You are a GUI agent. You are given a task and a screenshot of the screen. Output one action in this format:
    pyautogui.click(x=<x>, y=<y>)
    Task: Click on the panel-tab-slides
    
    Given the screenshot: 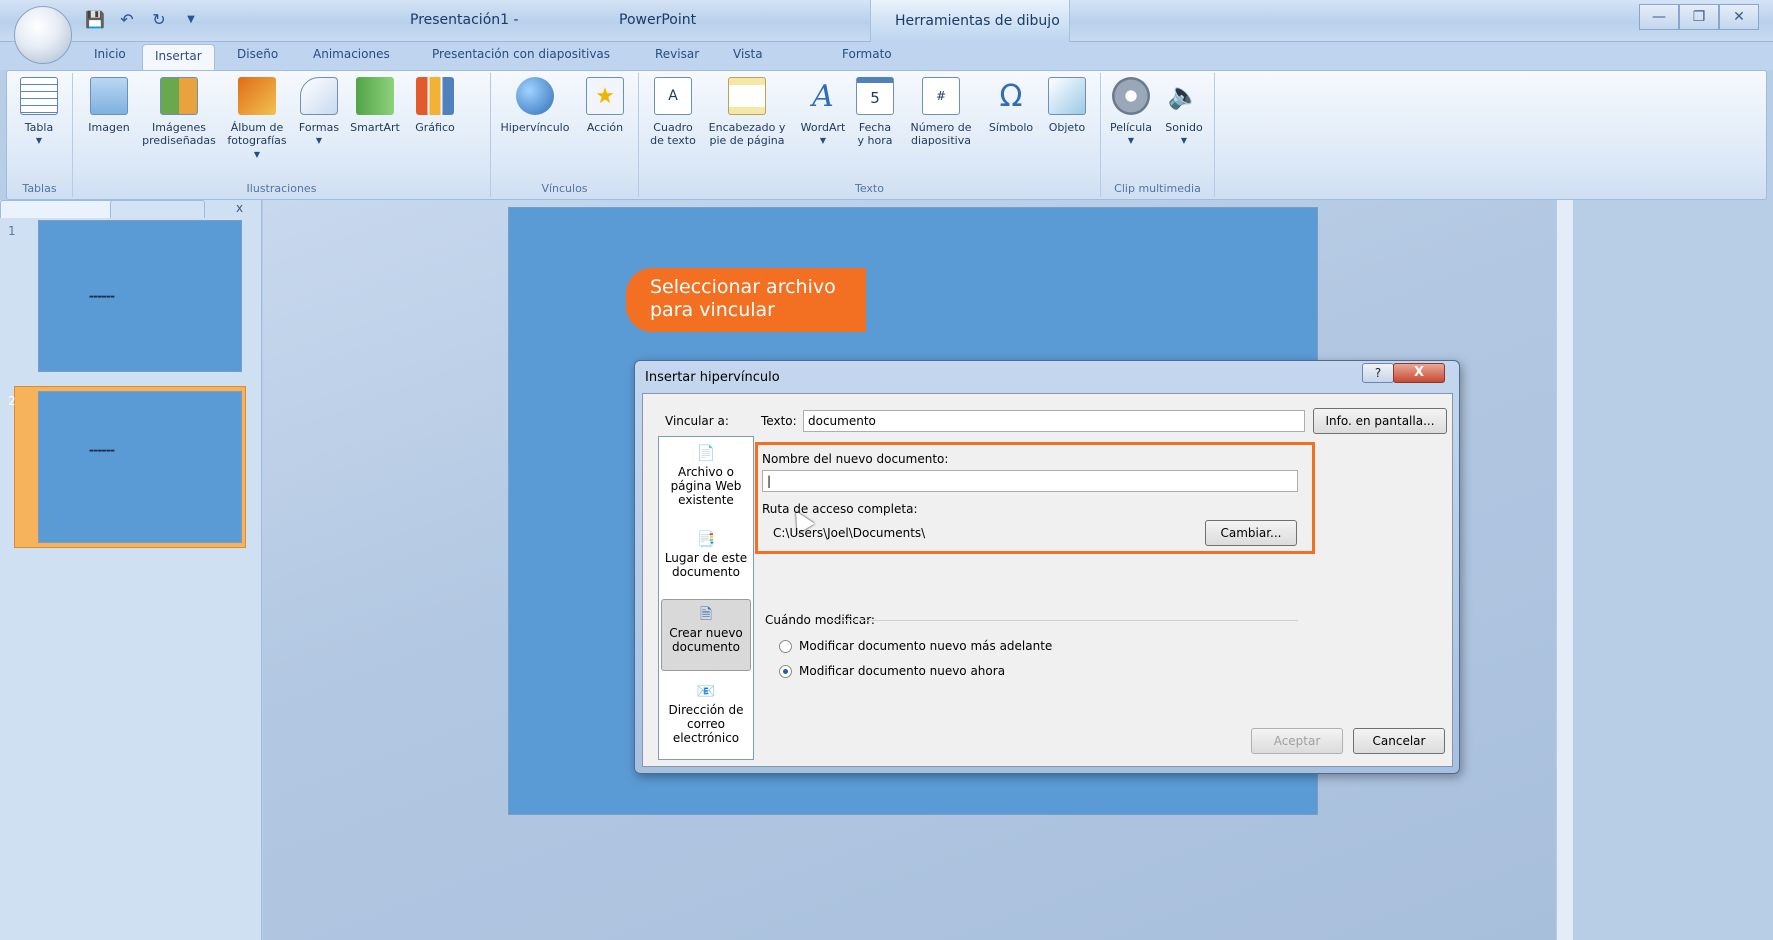 What is the action you would take?
    pyautogui.click(x=60, y=209)
    